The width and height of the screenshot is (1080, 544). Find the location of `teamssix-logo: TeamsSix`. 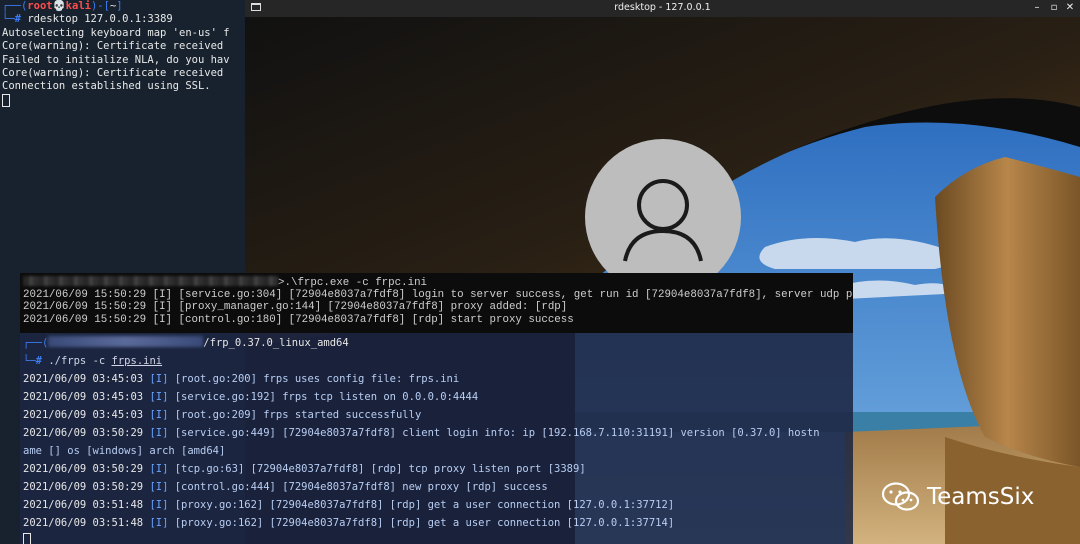

teamssix-logo: TeamsSix is located at coordinates (957, 497).